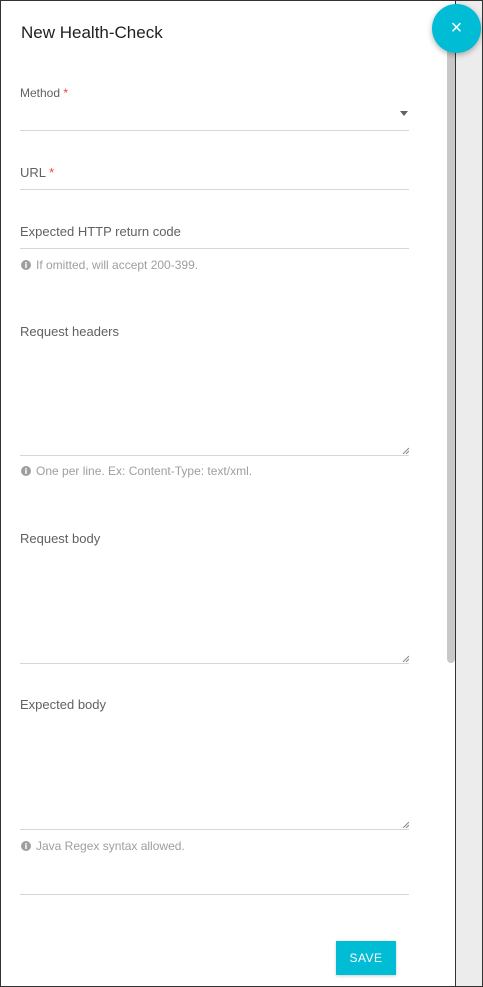 Image resolution: width=483 pixels, height=987 pixels. What do you see at coordinates (60, 538) in the screenshot?
I see `request-body-label: Request body` at bounding box center [60, 538].